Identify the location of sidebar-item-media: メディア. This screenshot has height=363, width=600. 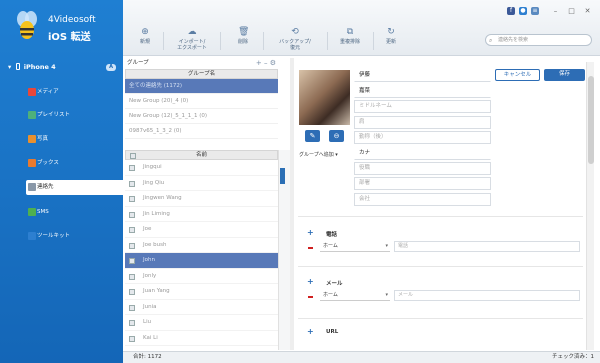
(74, 92).